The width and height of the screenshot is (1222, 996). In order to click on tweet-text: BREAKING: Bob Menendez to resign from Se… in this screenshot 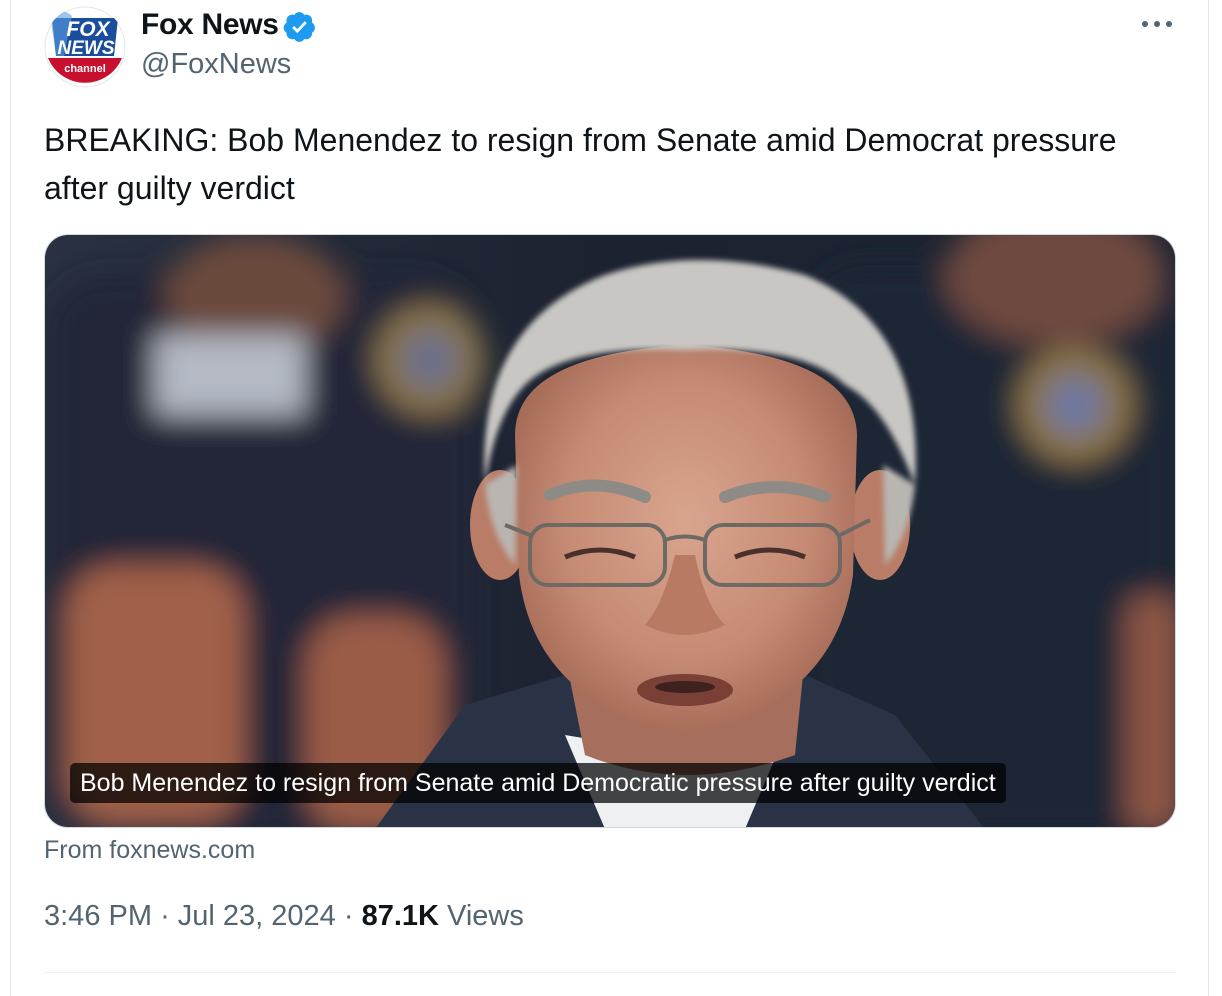, I will do `click(580, 164)`.